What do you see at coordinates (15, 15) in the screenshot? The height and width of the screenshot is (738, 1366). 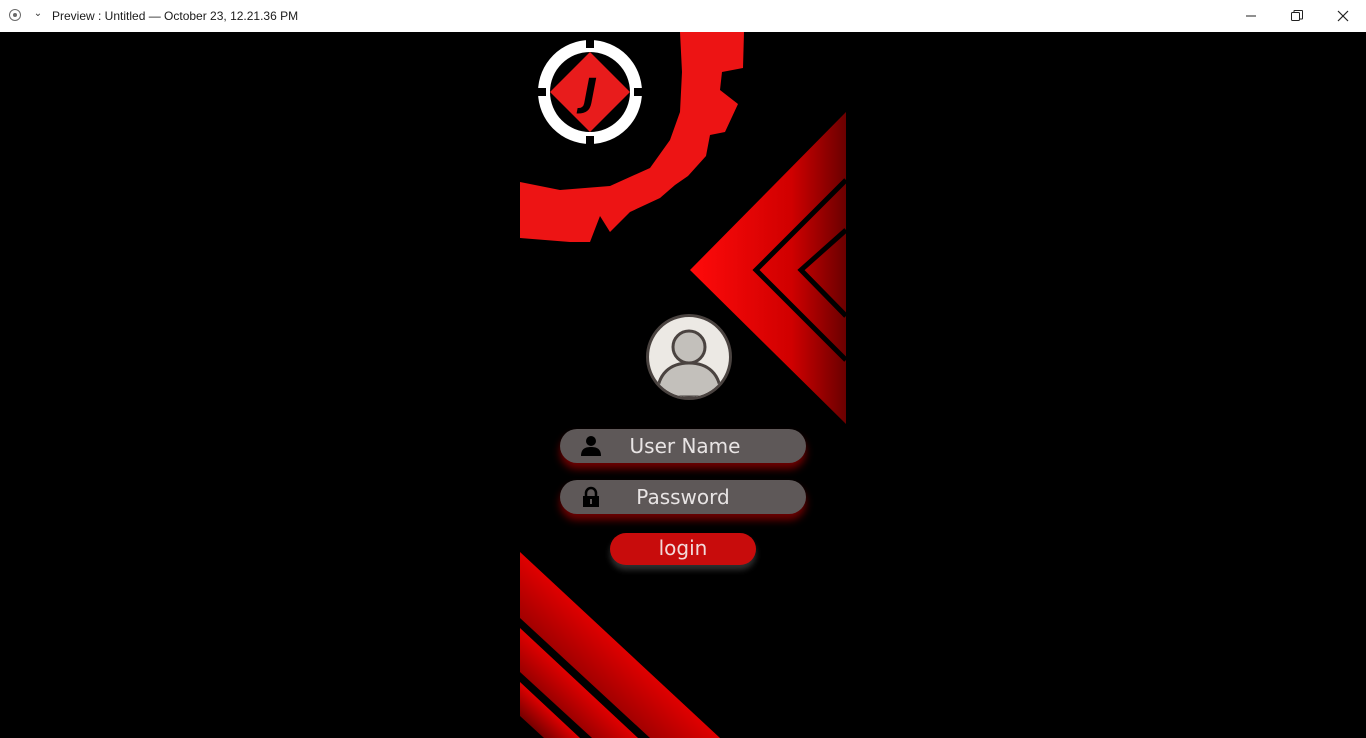 I see `app-icon` at bounding box center [15, 15].